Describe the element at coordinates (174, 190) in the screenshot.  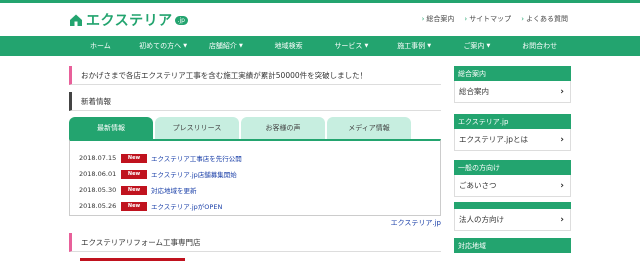
I see `news-link: 対応地域を更新` at that location.